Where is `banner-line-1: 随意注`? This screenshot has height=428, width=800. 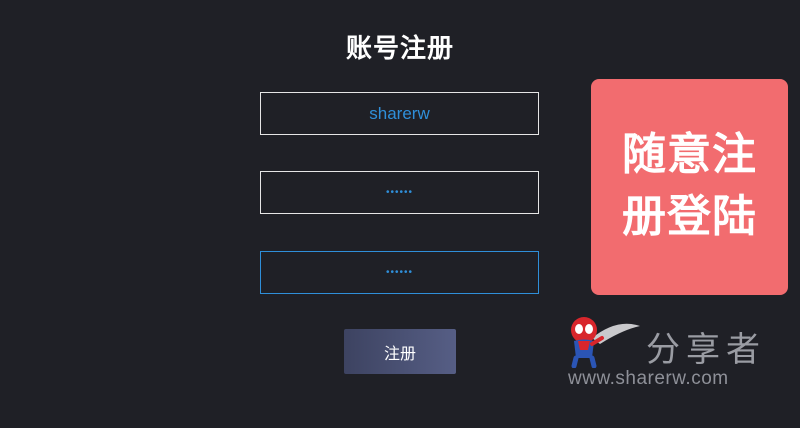
banner-line-1: 随意注 is located at coordinates (689, 154).